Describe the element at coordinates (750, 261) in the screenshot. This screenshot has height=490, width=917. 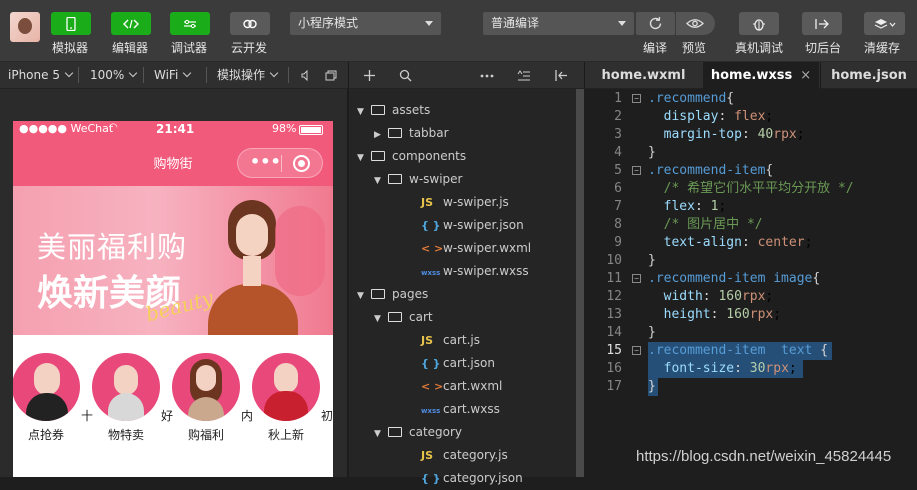
I see `code-line: 10}` at that location.